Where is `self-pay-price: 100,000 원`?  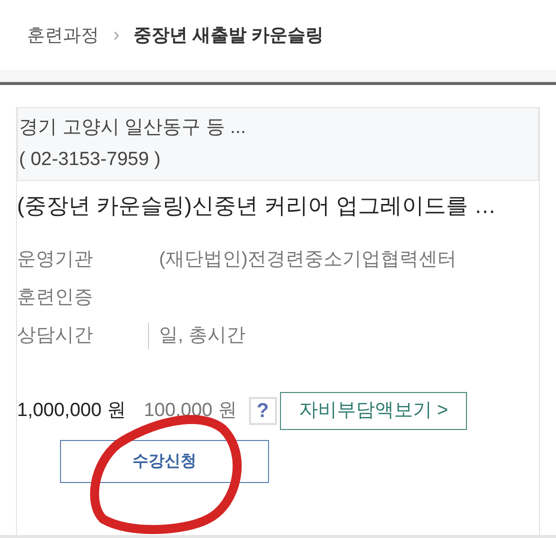
self-pay-price: 100,000 원 is located at coordinates (190, 410).